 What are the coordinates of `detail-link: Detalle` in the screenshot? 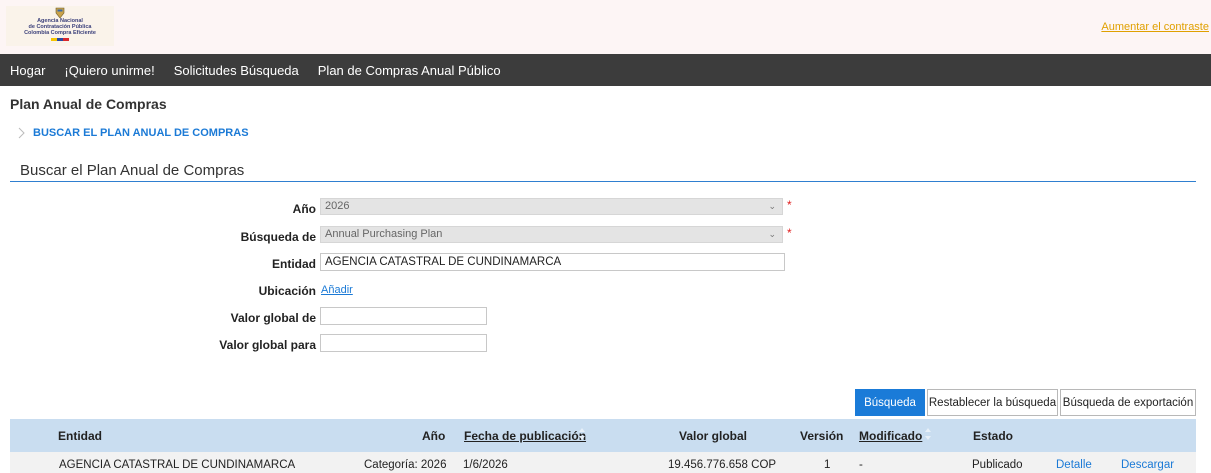 It's located at (1074, 465).